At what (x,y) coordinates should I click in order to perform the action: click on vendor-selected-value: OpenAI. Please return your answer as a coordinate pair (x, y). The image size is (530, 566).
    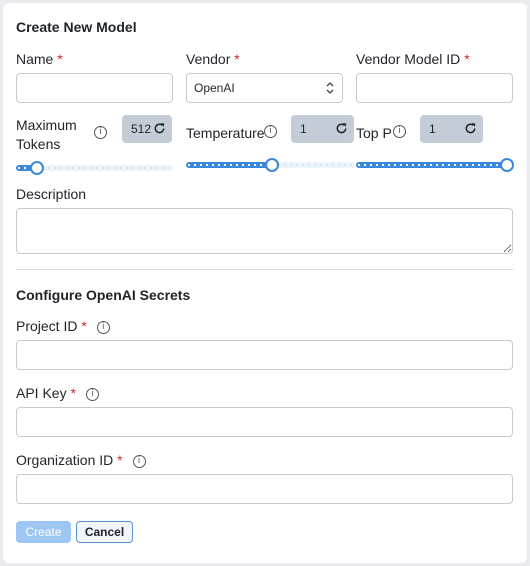
    Looking at the image, I should click on (214, 88).